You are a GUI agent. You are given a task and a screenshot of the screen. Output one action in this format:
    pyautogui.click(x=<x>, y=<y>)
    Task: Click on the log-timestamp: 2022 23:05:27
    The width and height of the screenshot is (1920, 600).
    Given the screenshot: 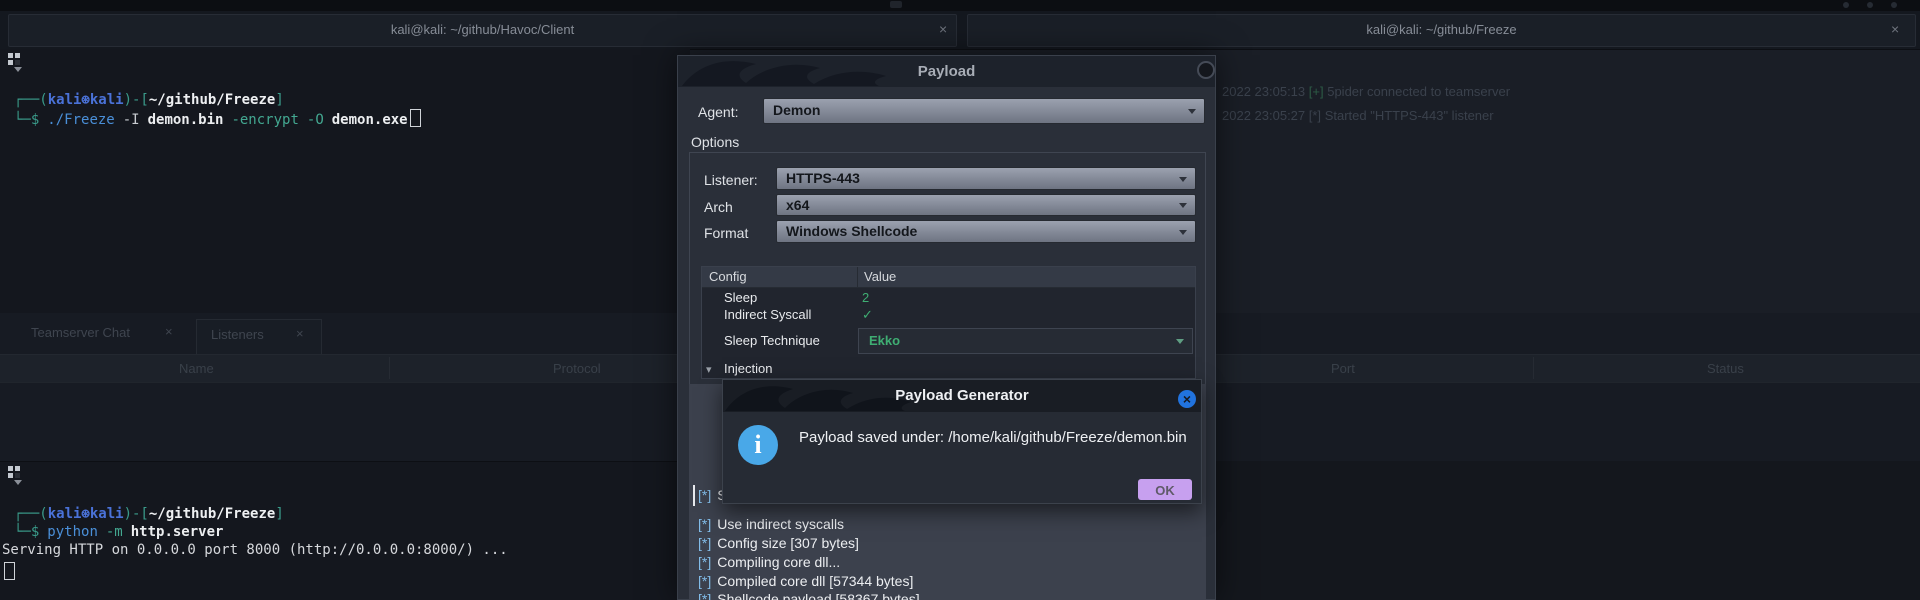 What is the action you would take?
    pyautogui.click(x=1264, y=115)
    